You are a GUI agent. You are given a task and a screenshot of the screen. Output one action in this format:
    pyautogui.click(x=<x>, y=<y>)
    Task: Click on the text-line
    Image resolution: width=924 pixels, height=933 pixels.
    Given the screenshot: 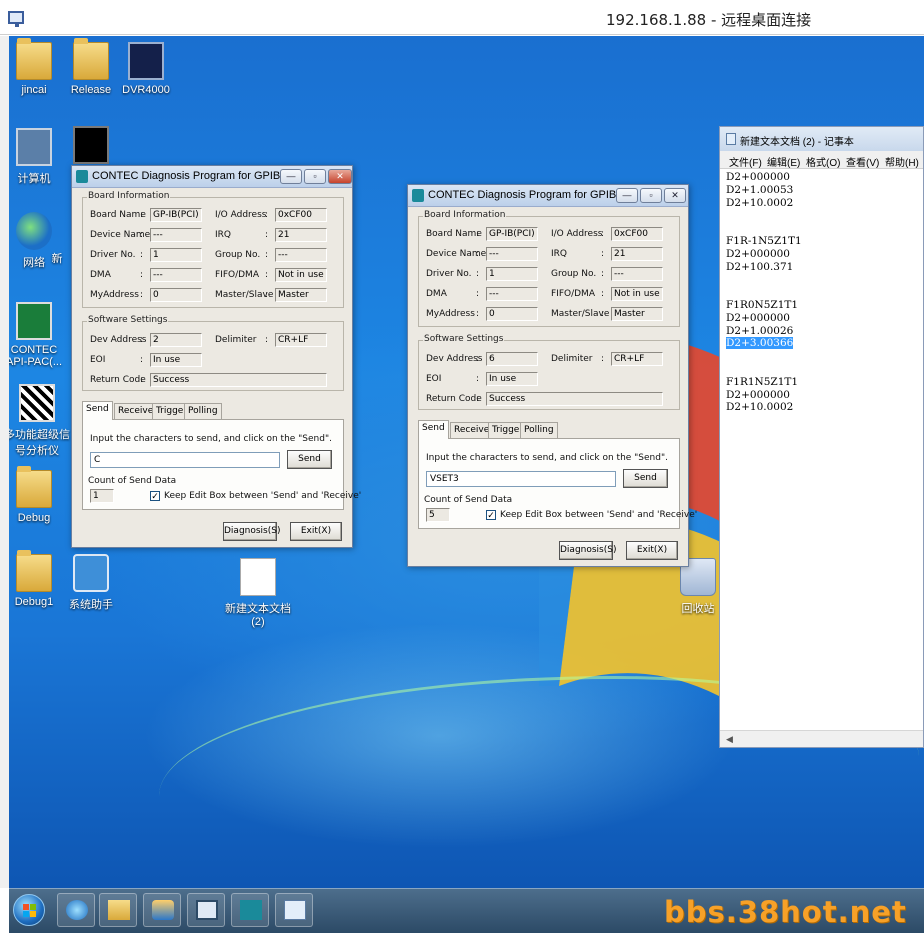 What is the action you would take?
    pyautogui.click(x=764, y=215)
    